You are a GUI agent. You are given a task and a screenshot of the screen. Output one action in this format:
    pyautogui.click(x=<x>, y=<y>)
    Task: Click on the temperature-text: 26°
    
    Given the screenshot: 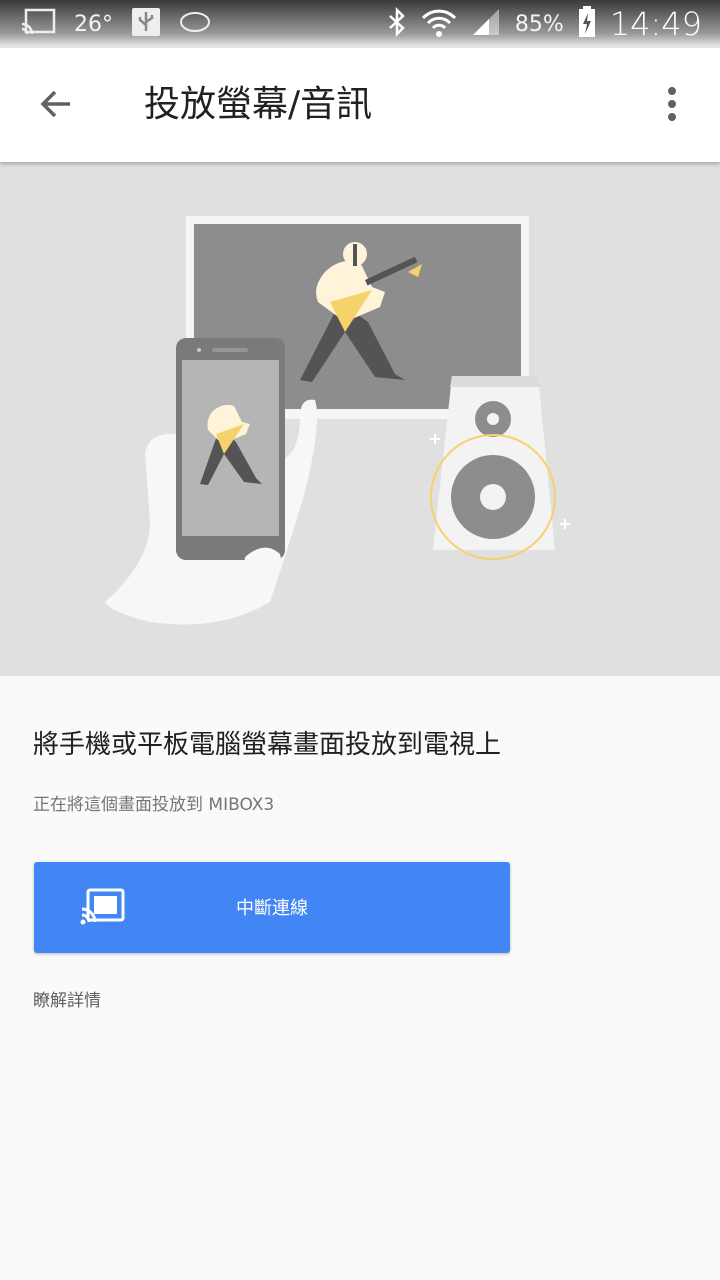 What is the action you would take?
    pyautogui.click(x=93, y=24)
    